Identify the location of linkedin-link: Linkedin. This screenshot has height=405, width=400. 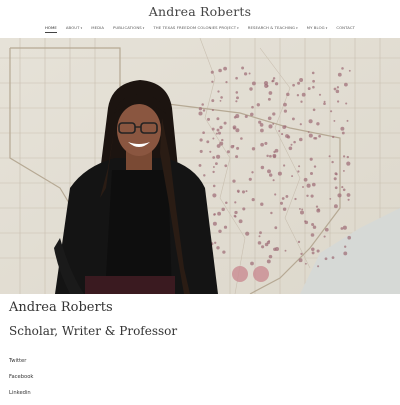
(21, 397).